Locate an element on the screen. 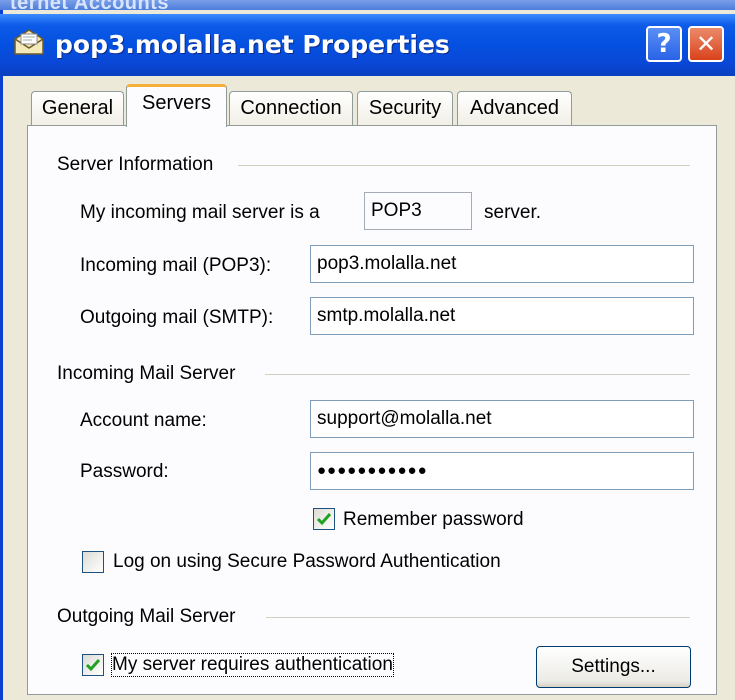 The height and width of the screenshot is (700, 735). server-requires-auth-checkbox is located at coordinates (93, 665).